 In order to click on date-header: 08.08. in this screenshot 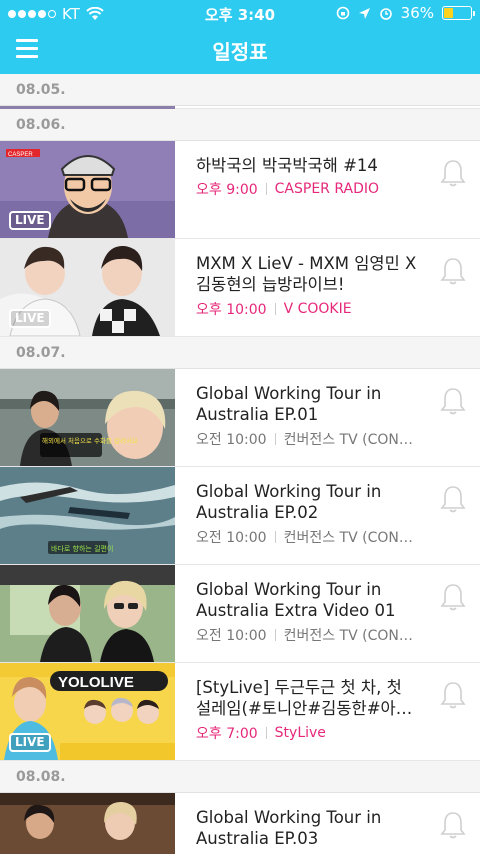, I will do `click(240, 777)`.